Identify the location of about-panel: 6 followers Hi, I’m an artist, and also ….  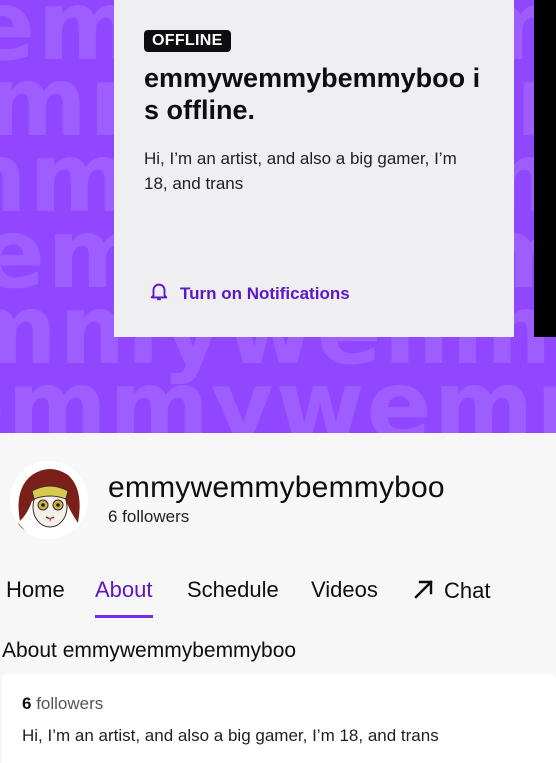
(279, 718).